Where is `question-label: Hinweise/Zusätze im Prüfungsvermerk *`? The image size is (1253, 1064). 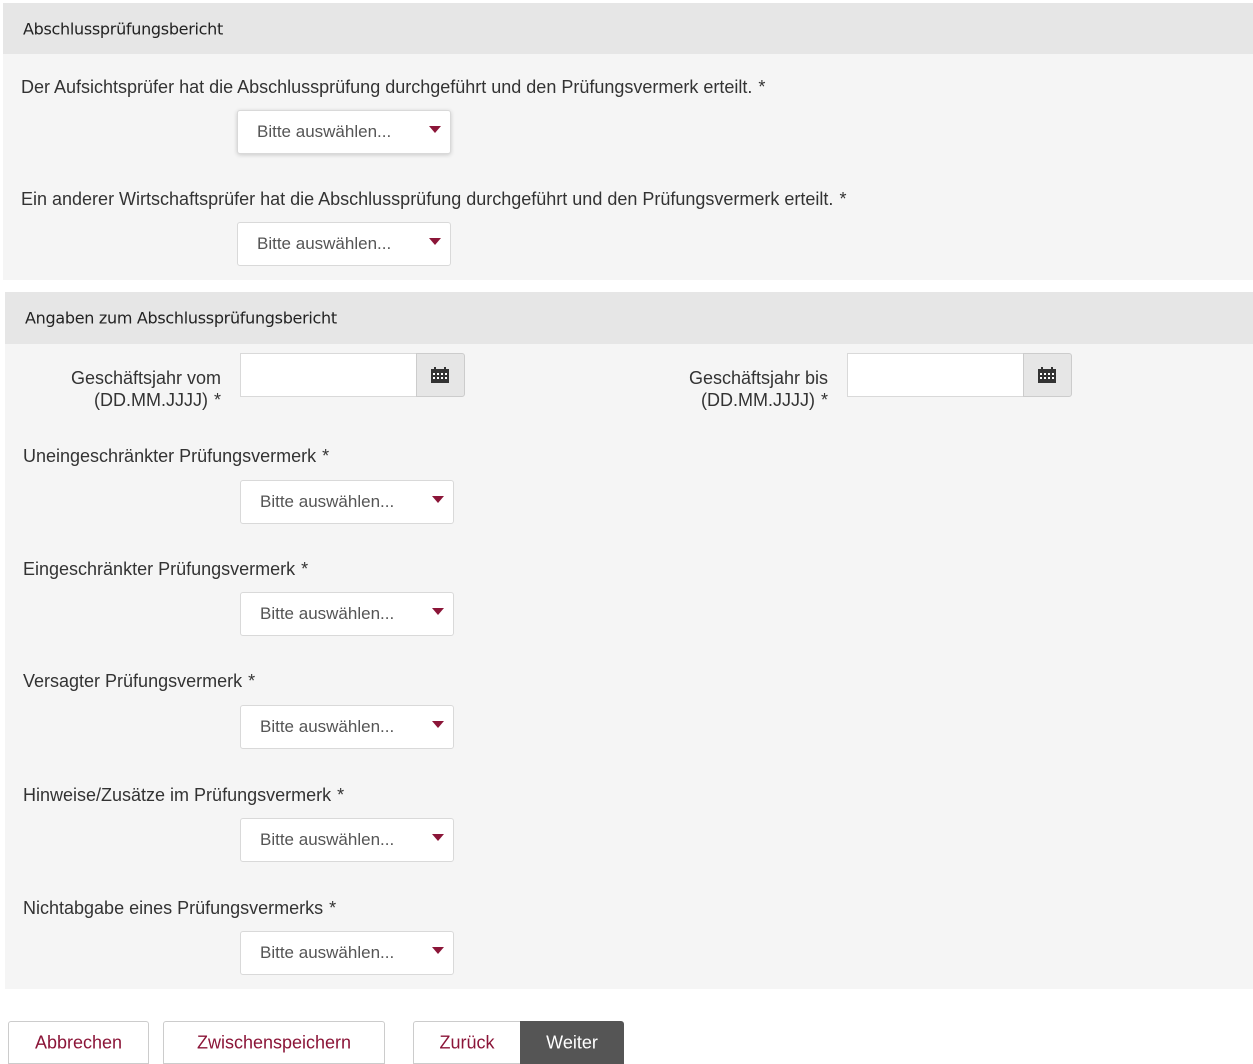
question-label: Hinweise/Zusätze im Prüfungsvermerk * is located at coordinates (184, 795).